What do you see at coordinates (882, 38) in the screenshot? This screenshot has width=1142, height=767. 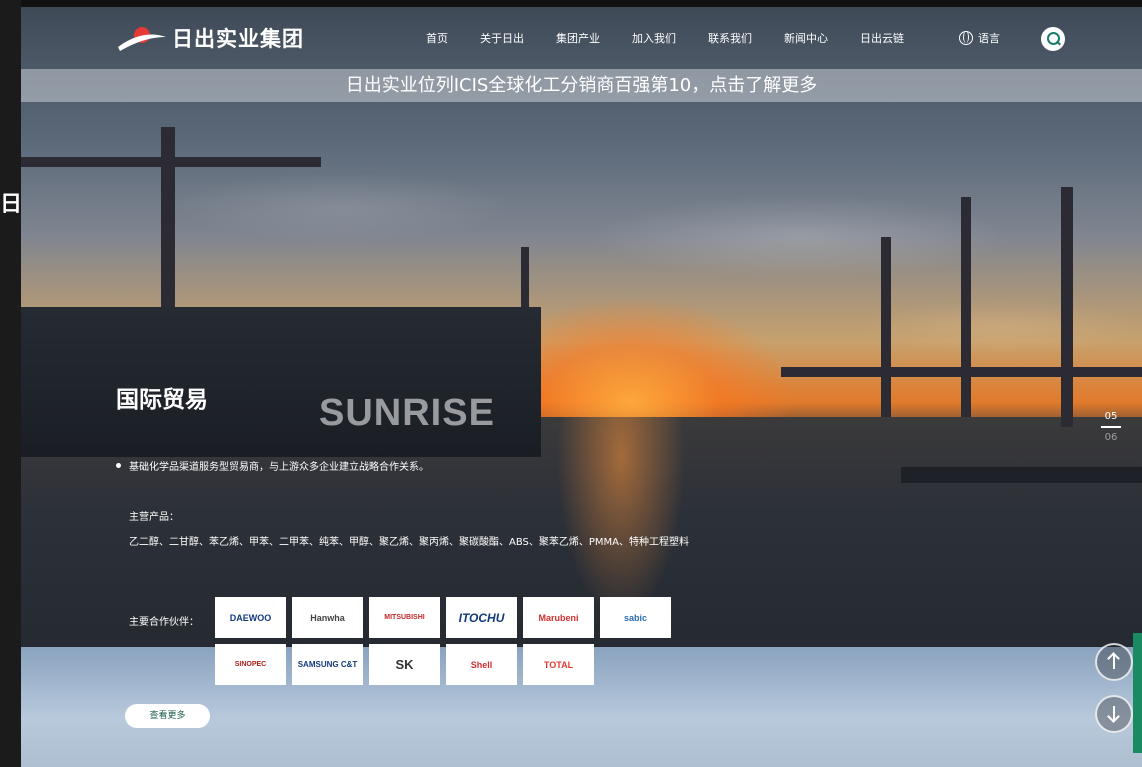 I see `nav-item-cloud: 日出云链` at bounding box center [882, 38].